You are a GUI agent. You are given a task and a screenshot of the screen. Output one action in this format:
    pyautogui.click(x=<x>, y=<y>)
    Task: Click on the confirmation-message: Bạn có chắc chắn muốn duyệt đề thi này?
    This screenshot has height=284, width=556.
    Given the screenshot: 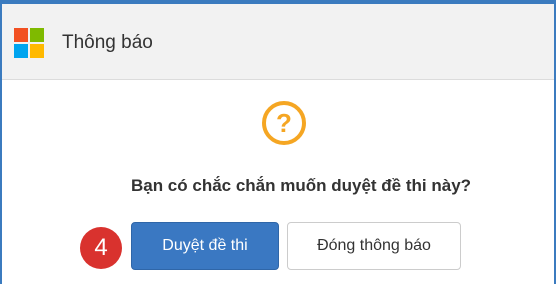 What is the action you would take?
    pyautogui.click(x=301, y=185)
    